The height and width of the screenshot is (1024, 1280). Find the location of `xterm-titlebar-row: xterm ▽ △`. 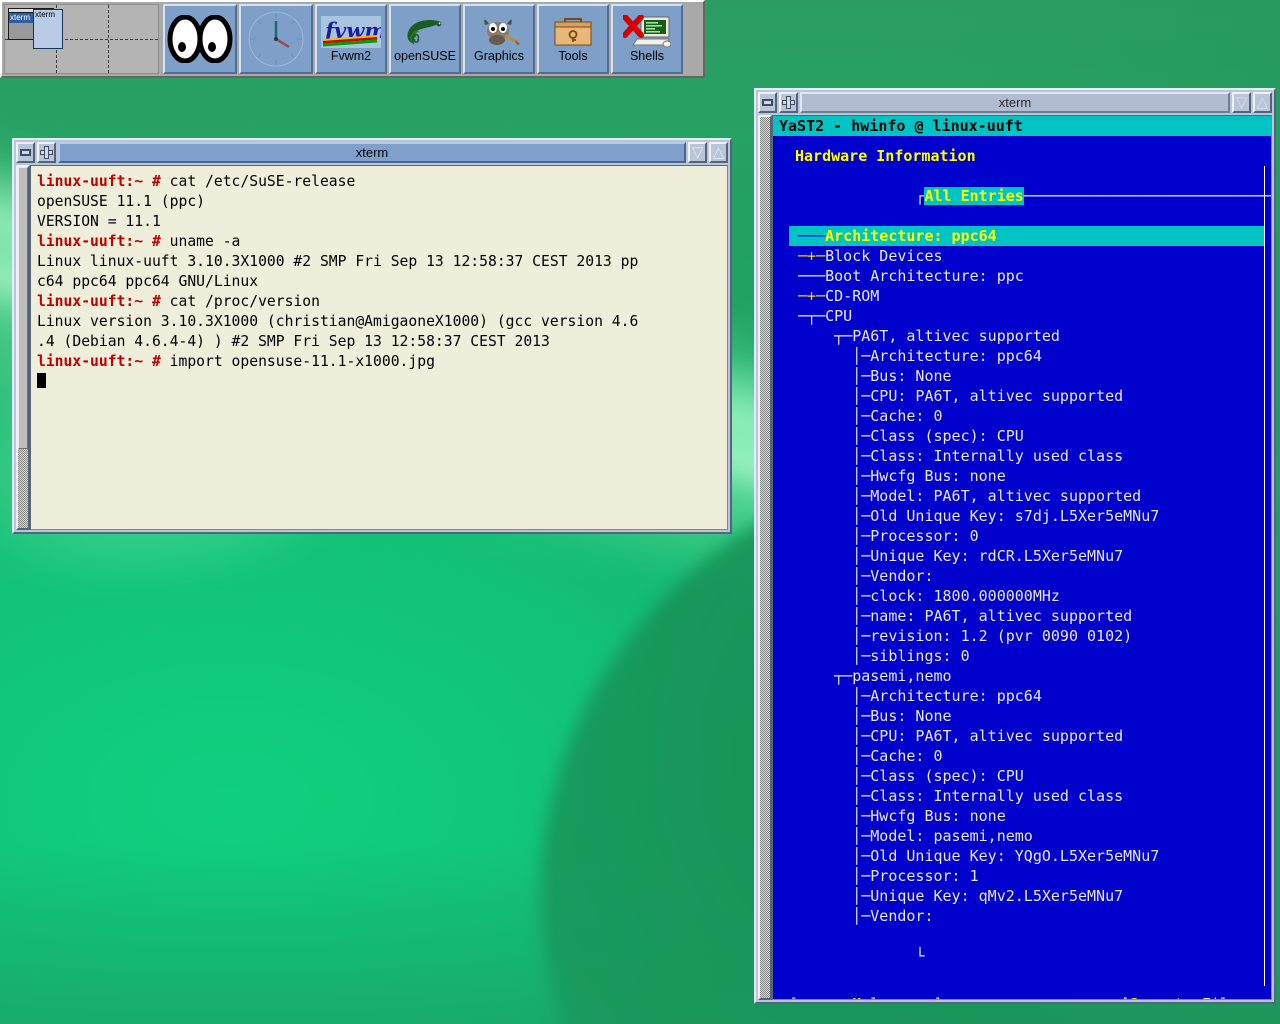

xterm-titlebar-row: xterm ▽ △ is located at coordinates (372, 152).